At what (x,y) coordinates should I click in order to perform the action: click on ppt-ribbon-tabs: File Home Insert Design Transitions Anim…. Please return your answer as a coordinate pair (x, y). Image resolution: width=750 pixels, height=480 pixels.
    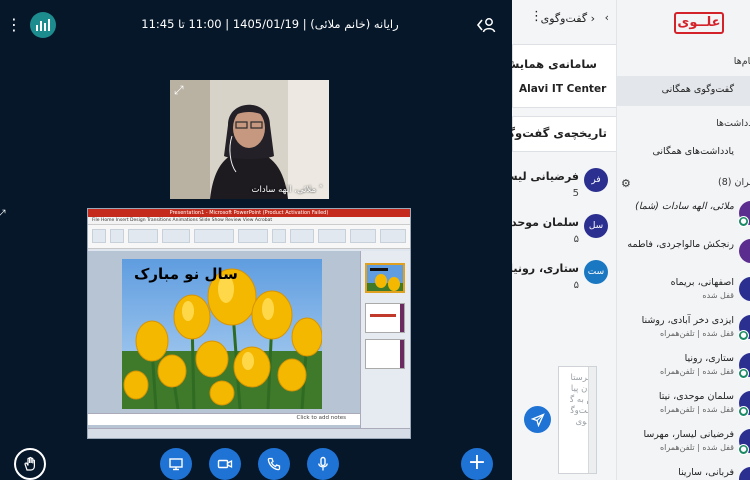
    Looking at the image, I should click on (249, 221).